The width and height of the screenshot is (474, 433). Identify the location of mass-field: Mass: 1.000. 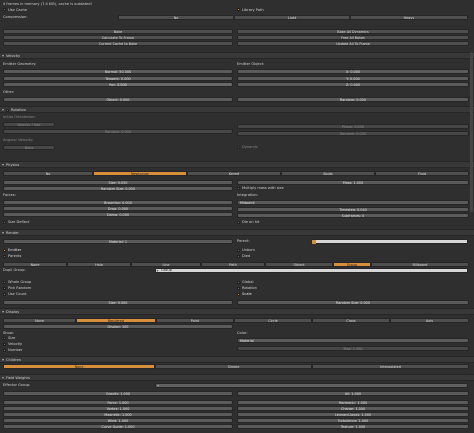
(353, 182).